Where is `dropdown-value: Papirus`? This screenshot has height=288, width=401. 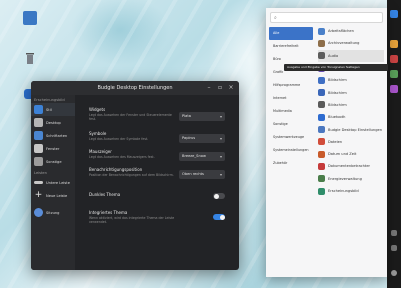 dropdown-value: Papirus is located at coordinates (189, 138).